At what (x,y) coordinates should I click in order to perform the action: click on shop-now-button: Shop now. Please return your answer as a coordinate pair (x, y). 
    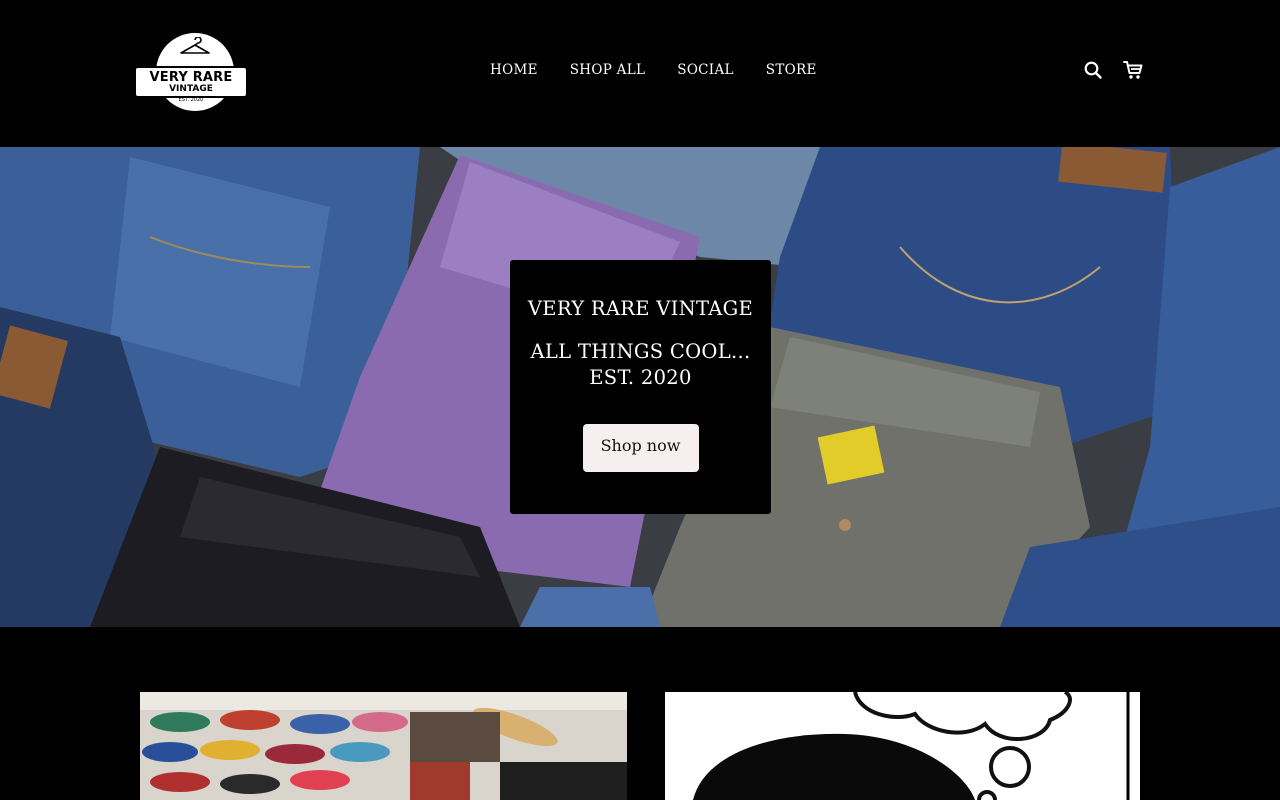
    Looking at the image, I should click on (640, 448).